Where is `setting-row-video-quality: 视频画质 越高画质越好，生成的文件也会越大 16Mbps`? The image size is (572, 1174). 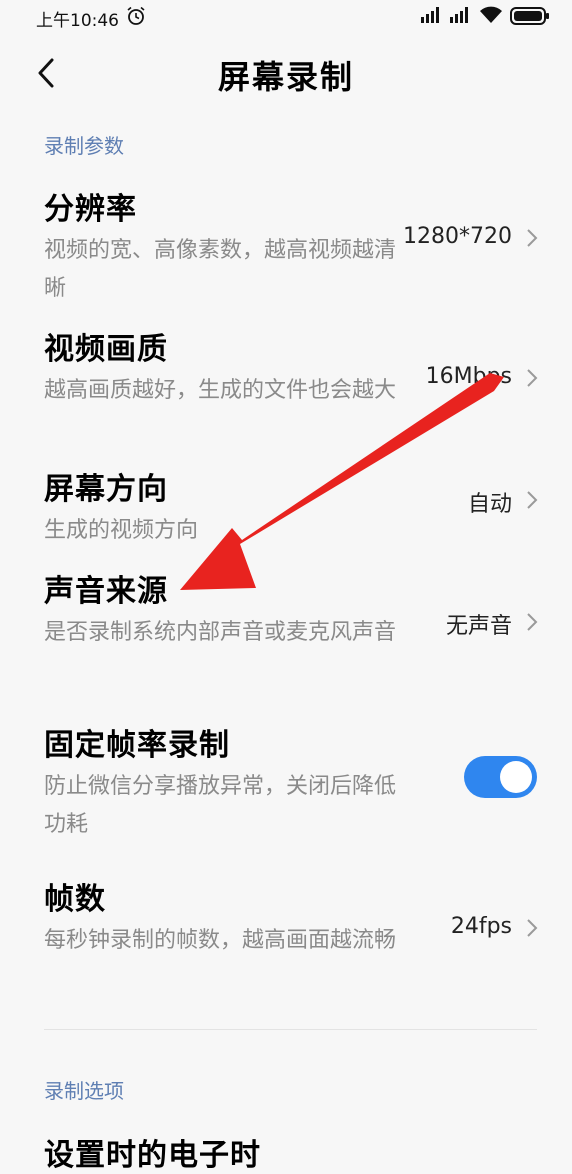
setting-row-video-quality: 视频画质 越高画质越好，生成的文件也会越大 16Mbps is located at coordinates (286, 383).